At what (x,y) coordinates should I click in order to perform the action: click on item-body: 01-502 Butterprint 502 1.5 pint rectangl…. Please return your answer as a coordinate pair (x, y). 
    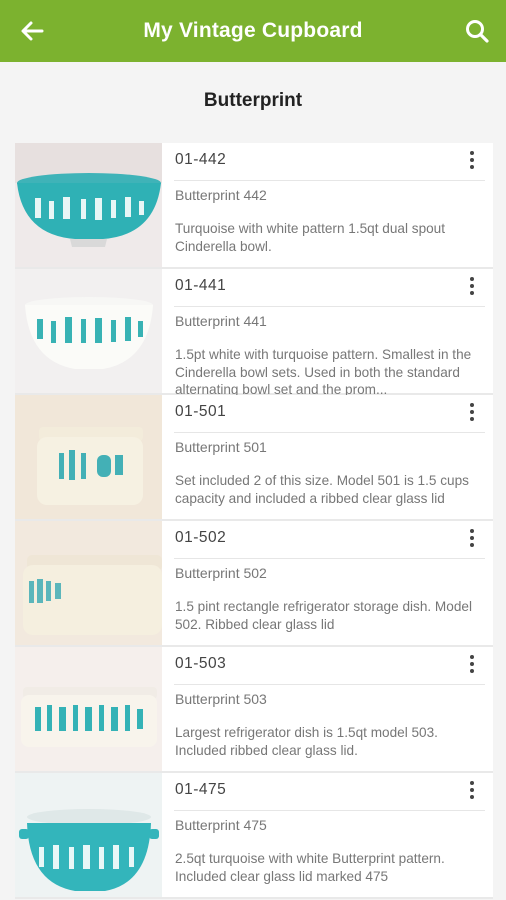
    Looking at the image, I should click on (327, 583).